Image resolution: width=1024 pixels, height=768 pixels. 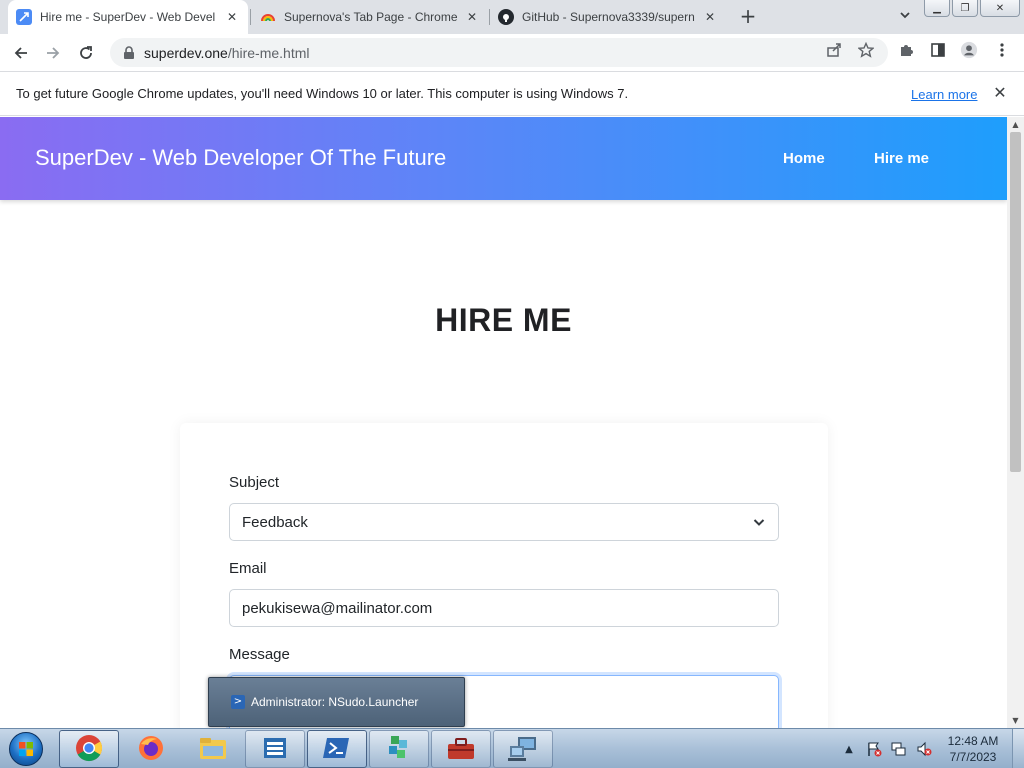 What do you see at coordinates (1000, 8) in the screenshot?
I see `close-window-icon: ✕` at bounding box center [1000, 8].